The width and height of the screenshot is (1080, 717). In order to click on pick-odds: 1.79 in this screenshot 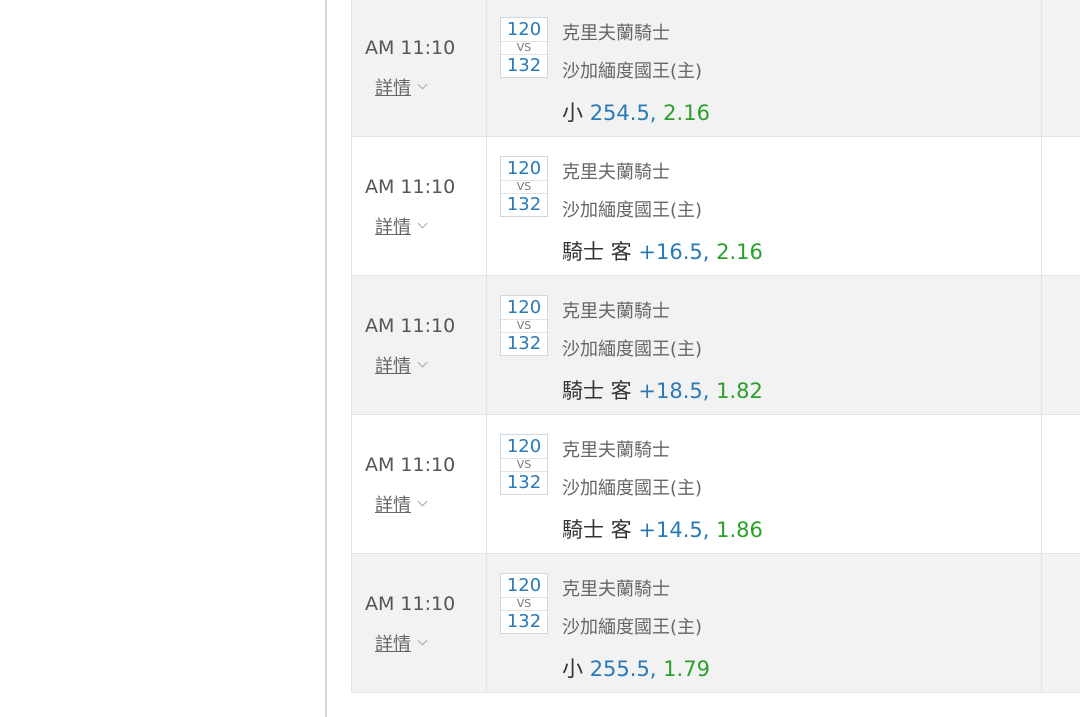, I will do `click(686, 669)`.